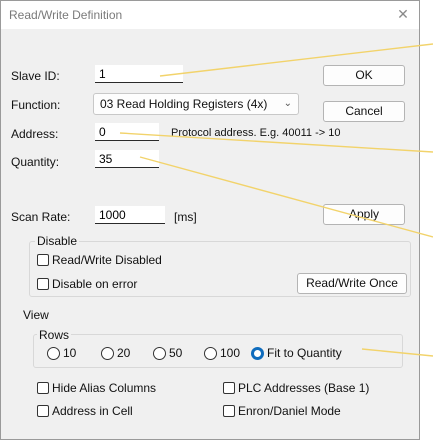  What do you see at coordinates (276, 142) in the screenshot?
I see `callout-line-address` at bounding box center [276, 142].